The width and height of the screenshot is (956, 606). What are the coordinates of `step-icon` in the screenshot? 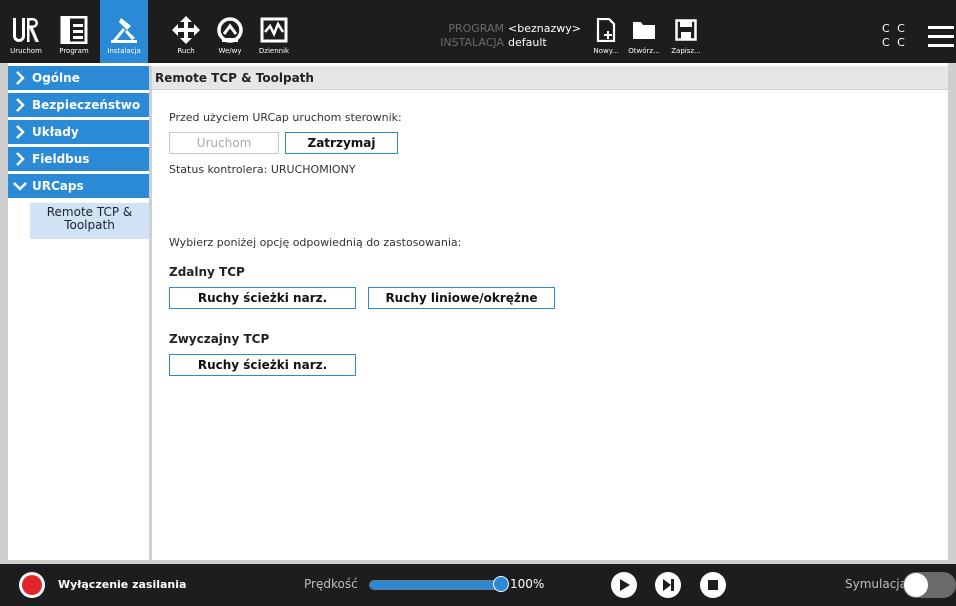 It's located at (668, 585).